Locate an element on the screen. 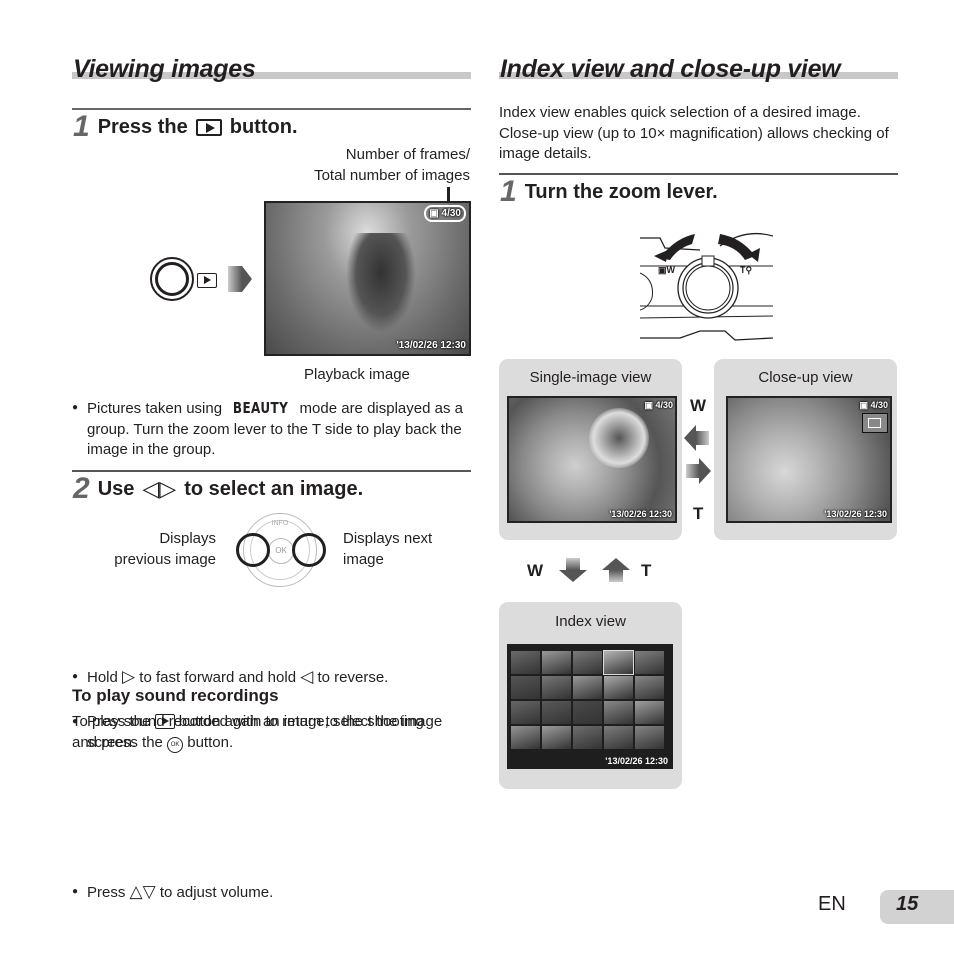 The image size is (954, 954). playback-dial-icon is located at coordinates (172, 279).